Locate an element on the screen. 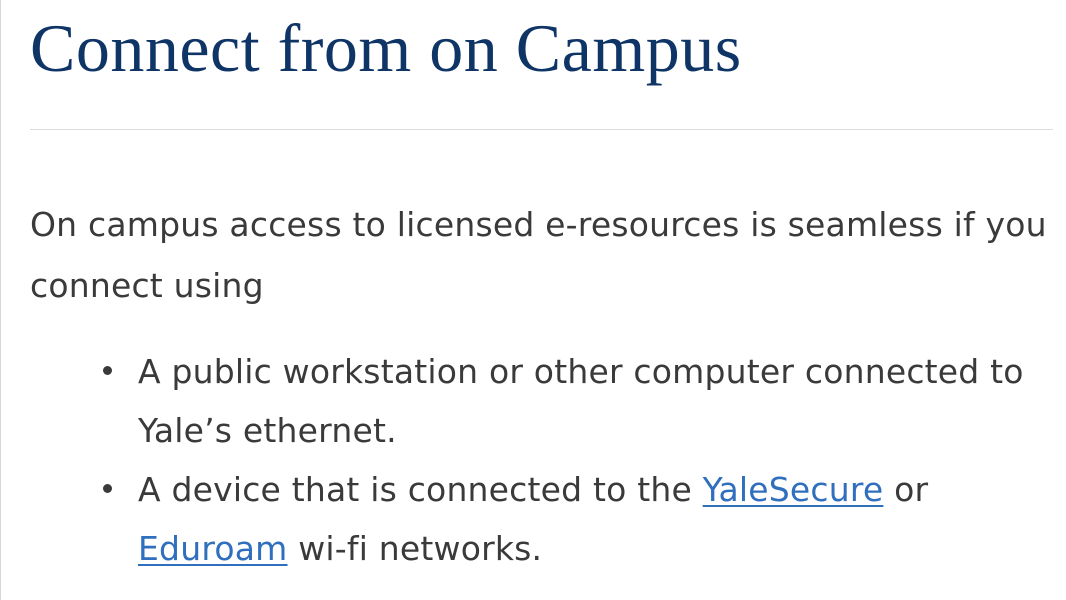  title-divider is located at coordinates (541, 129).